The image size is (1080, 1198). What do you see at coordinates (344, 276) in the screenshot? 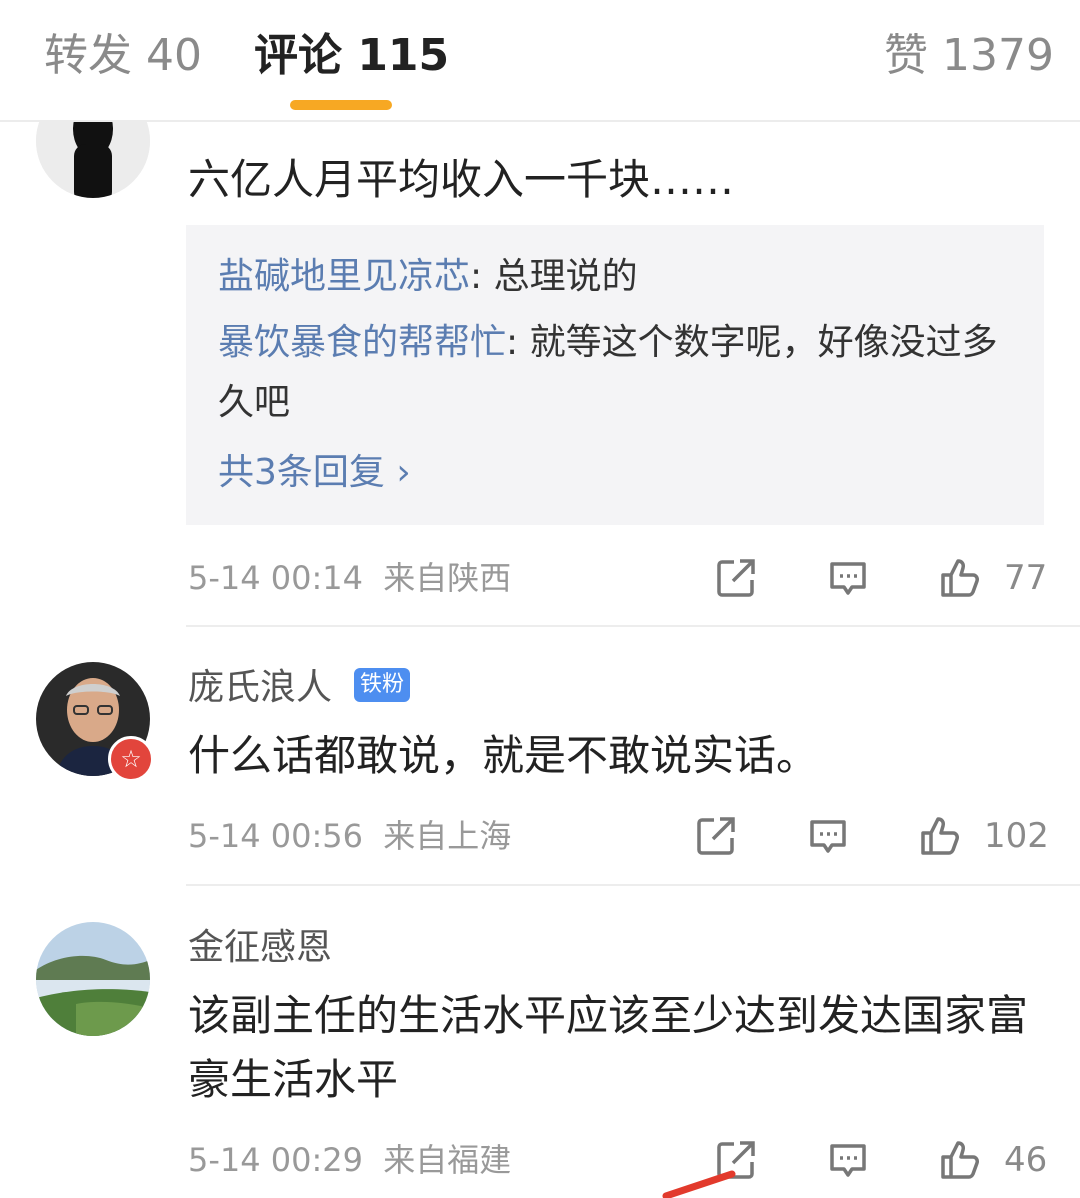
I see `reply-author: 盐碱地里见凉芯` at bounding box center [344, 276].